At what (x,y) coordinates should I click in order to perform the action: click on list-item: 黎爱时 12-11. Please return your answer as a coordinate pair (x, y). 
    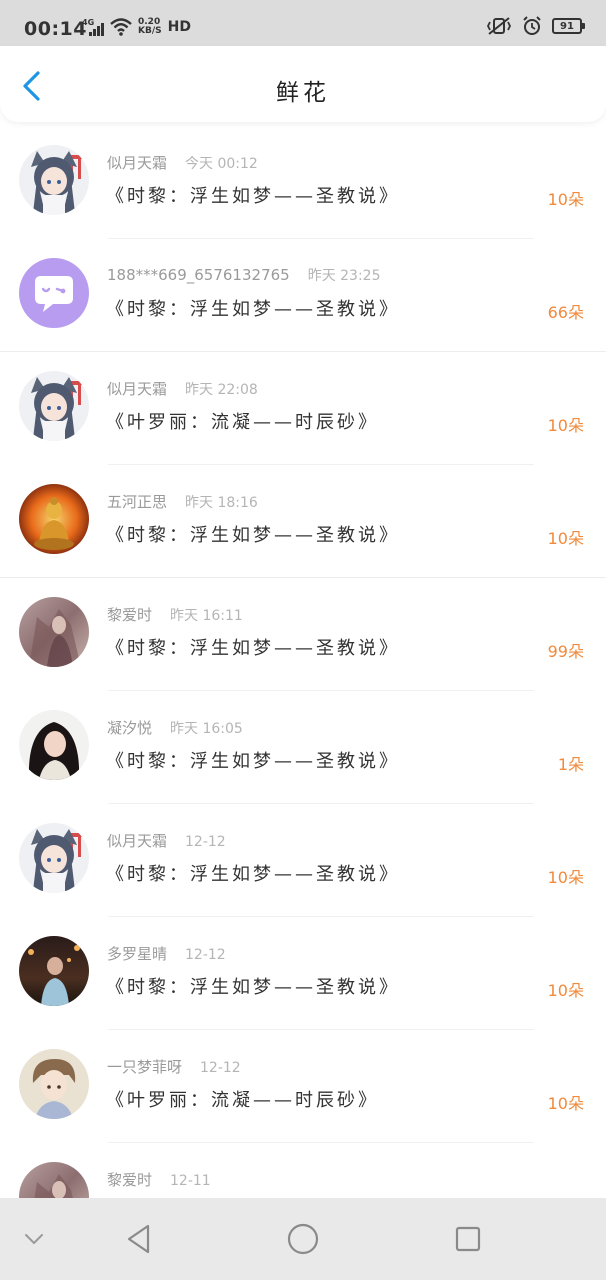
    Looking at the image, I should click on (303, 1170).